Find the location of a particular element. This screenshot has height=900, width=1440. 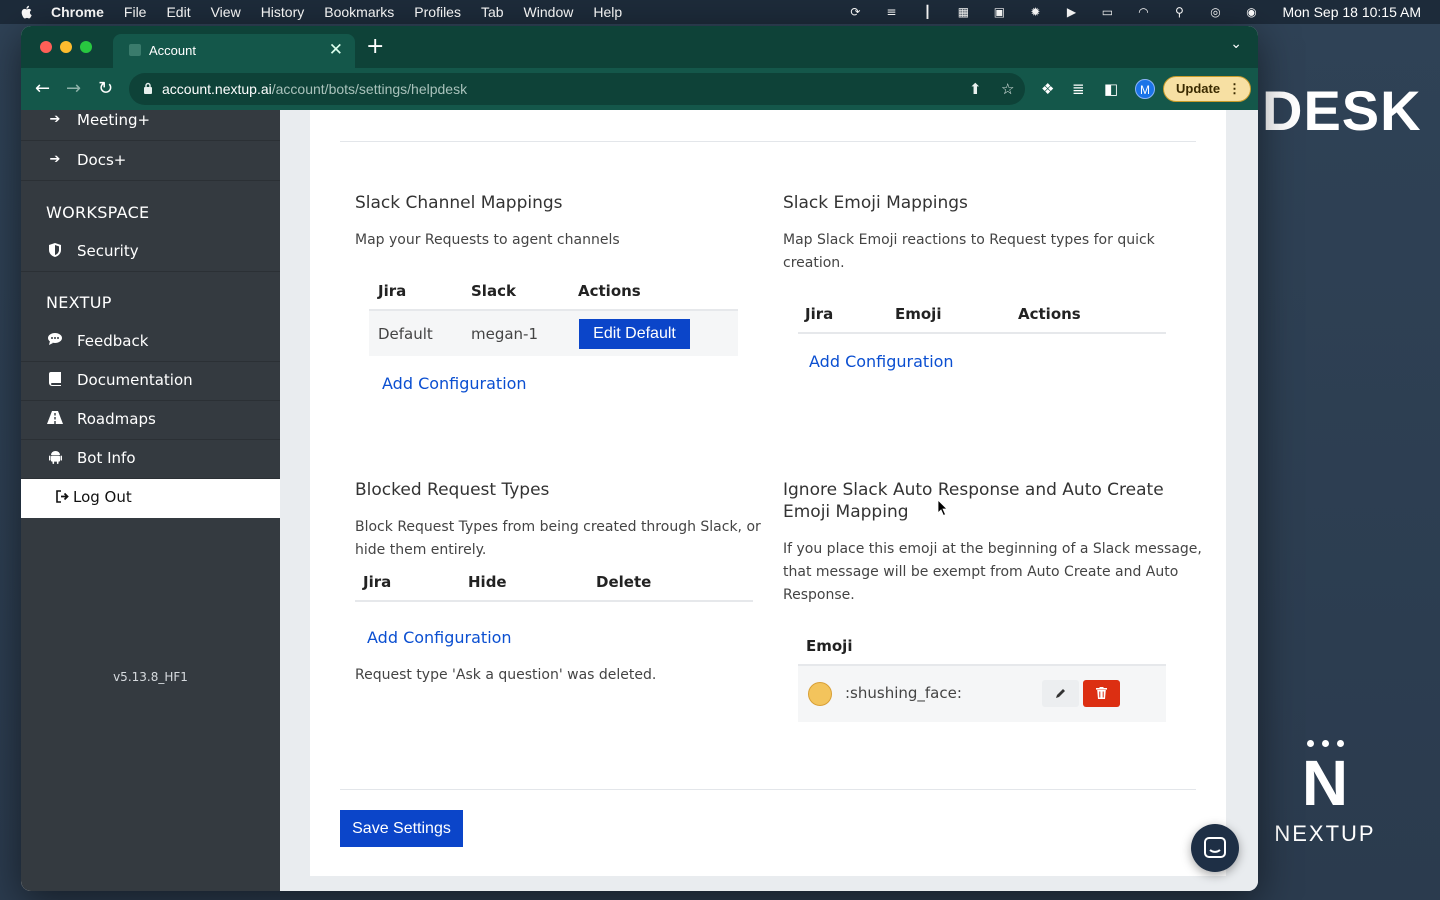

pencil-icon is located at coordinates (1060, 693).